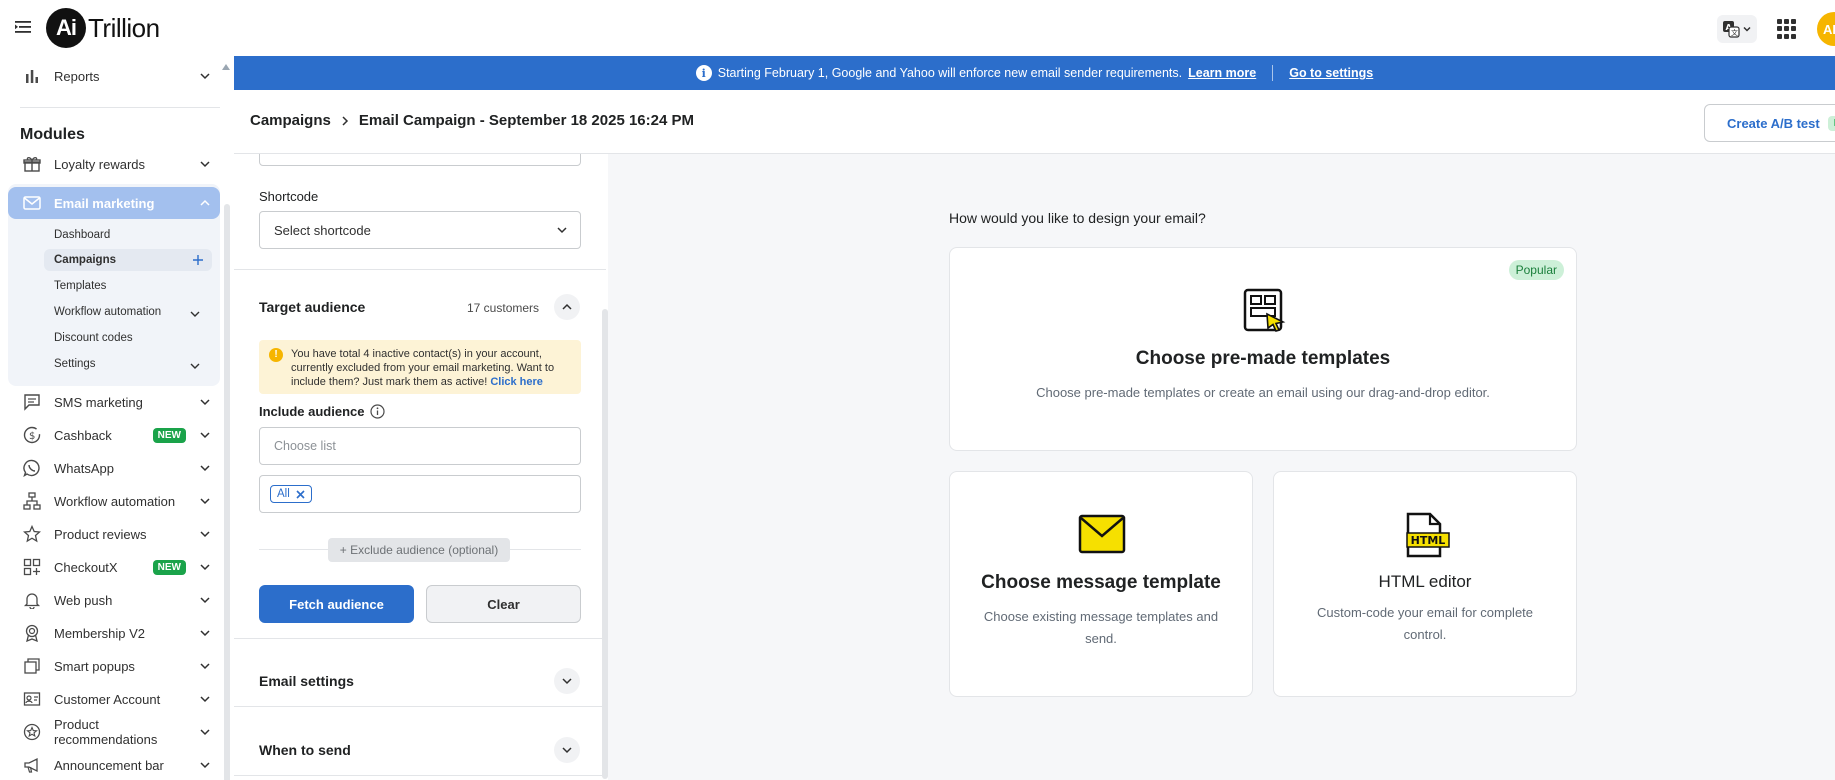  What do you see at coordinates (86, 567) in the screenshot?
I see `sidebar-item-label: CheckoutX` at bounding box center [86, 567].